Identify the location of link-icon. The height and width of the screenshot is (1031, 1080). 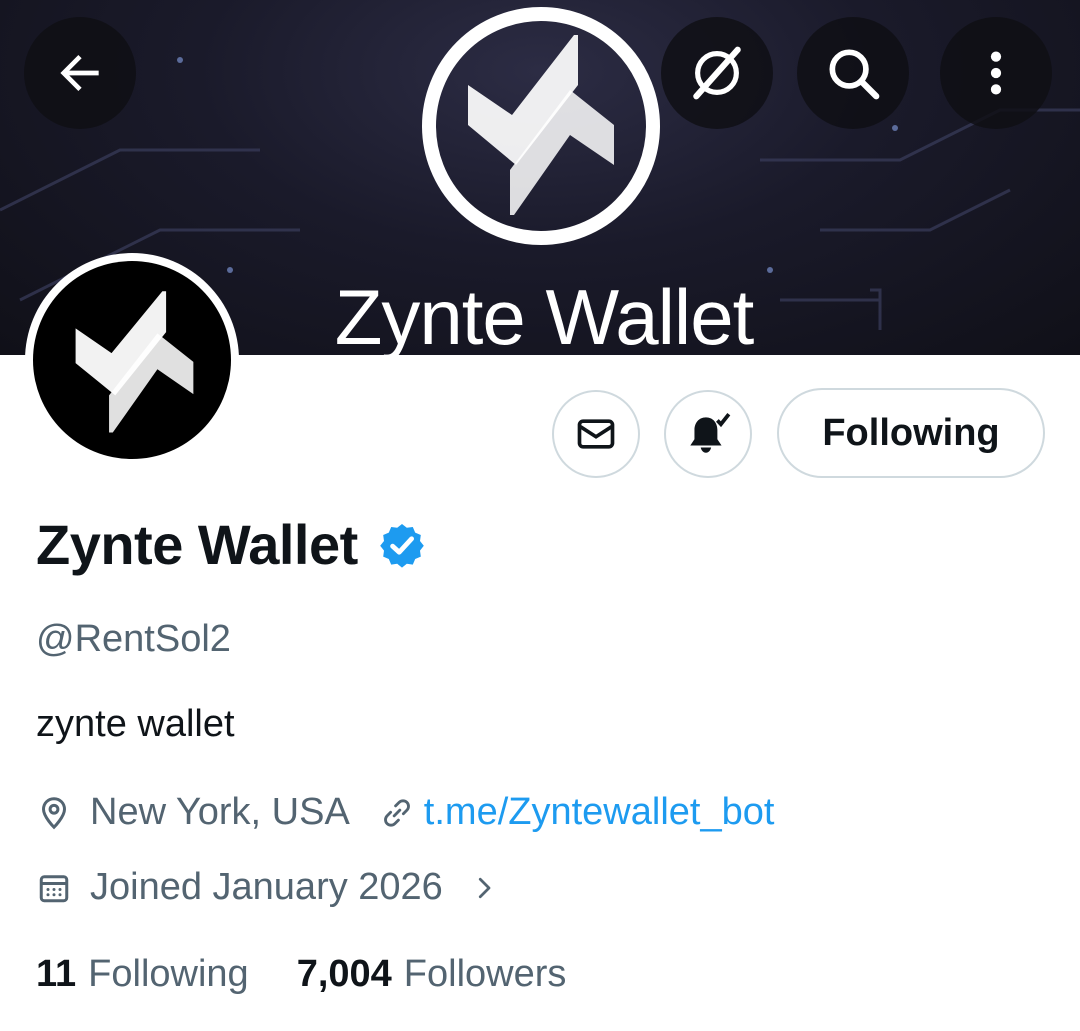
(397, 813).